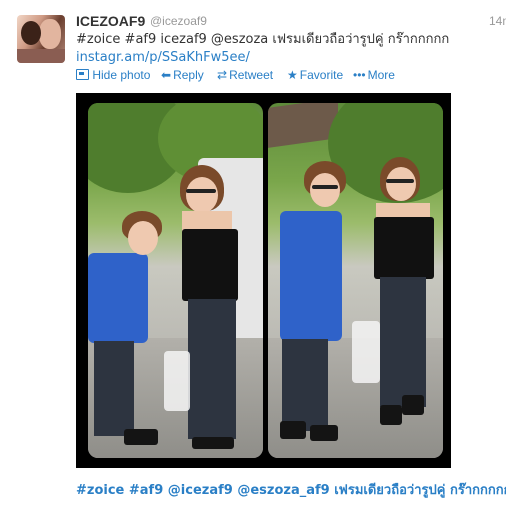  What do you see at coordinates (251, 75) in the screenshot?
I see `retweet-label: Retweet` at bounding box center [251, 75].